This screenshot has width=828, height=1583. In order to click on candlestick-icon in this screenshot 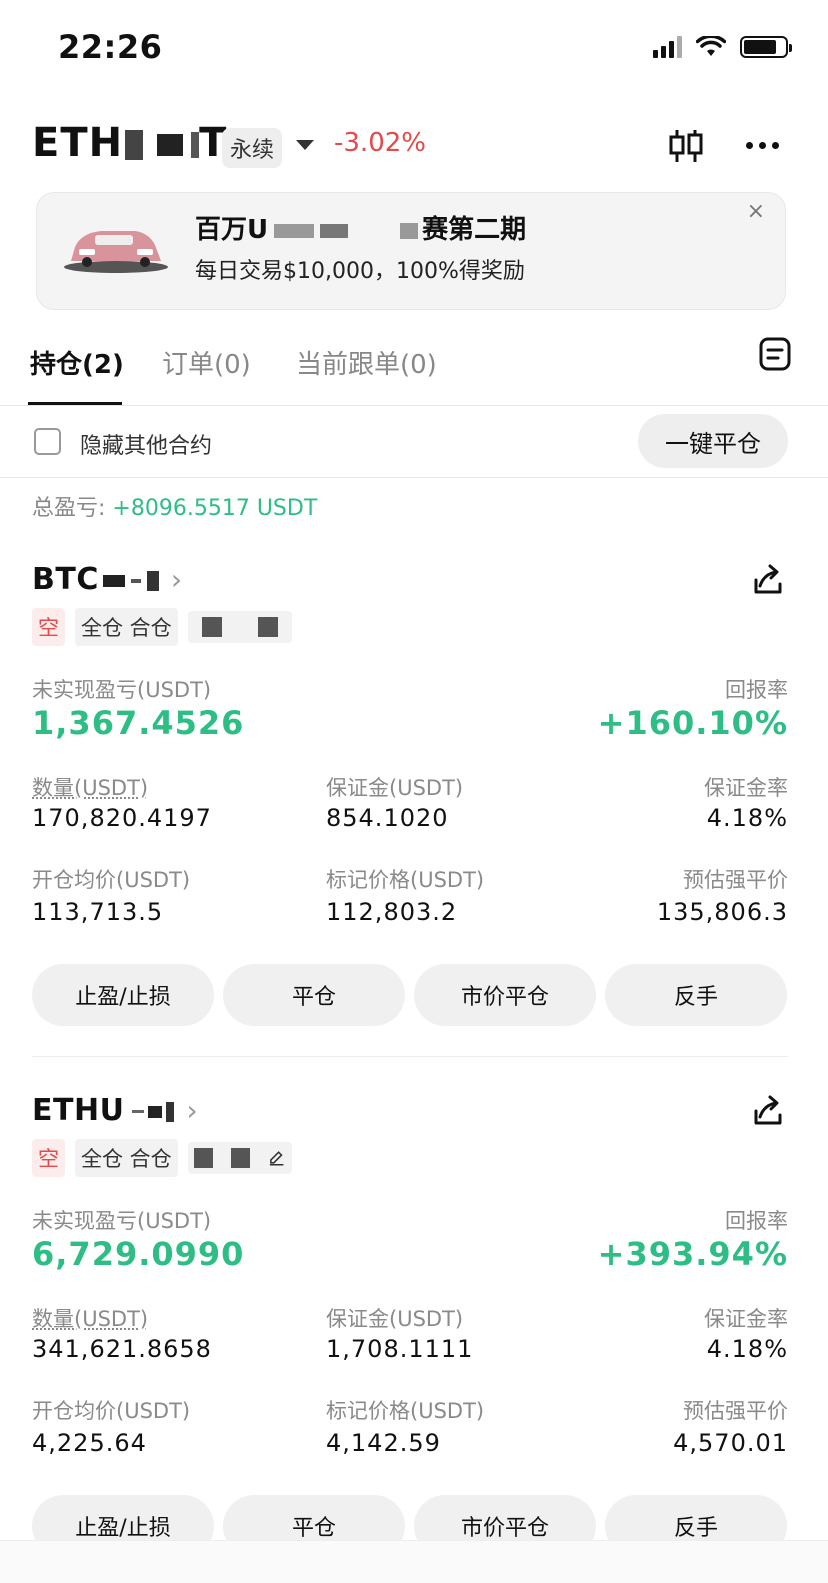, I will do `click(686, 146)`.